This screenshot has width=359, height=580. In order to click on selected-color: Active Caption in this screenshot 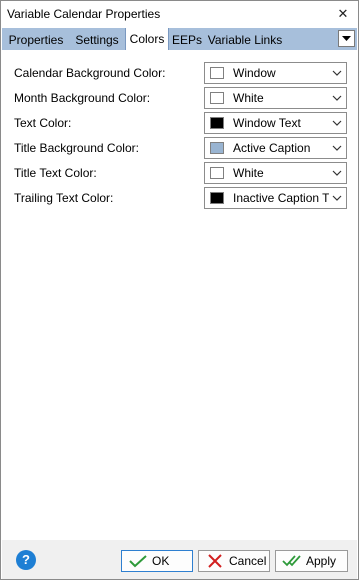, I will do `click(272, 148)`.